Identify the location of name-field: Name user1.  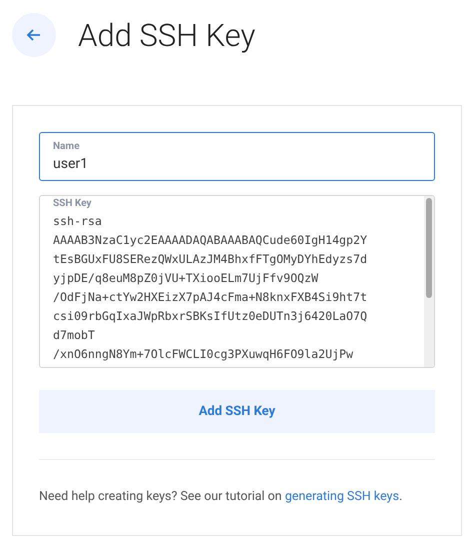
(237, 156).